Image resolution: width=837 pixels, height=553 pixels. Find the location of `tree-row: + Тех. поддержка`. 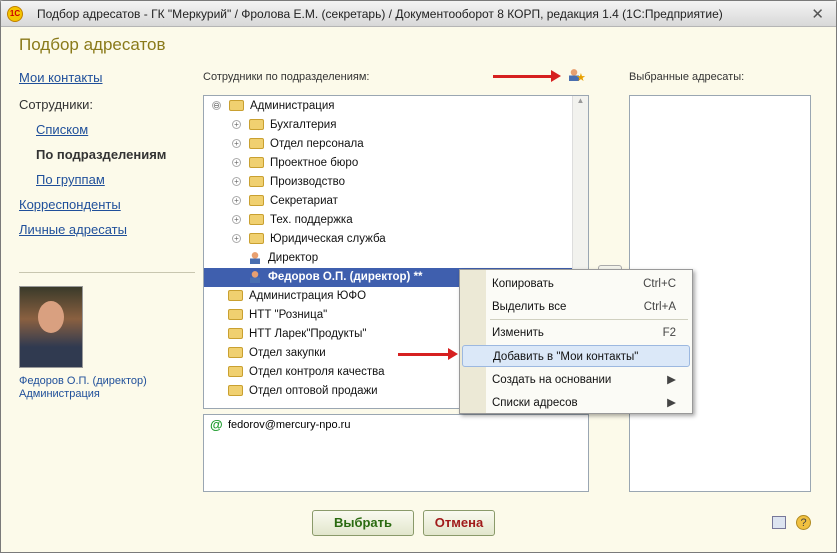

tree-row: + Тех. поддержка is located at coordinates (388, 220).